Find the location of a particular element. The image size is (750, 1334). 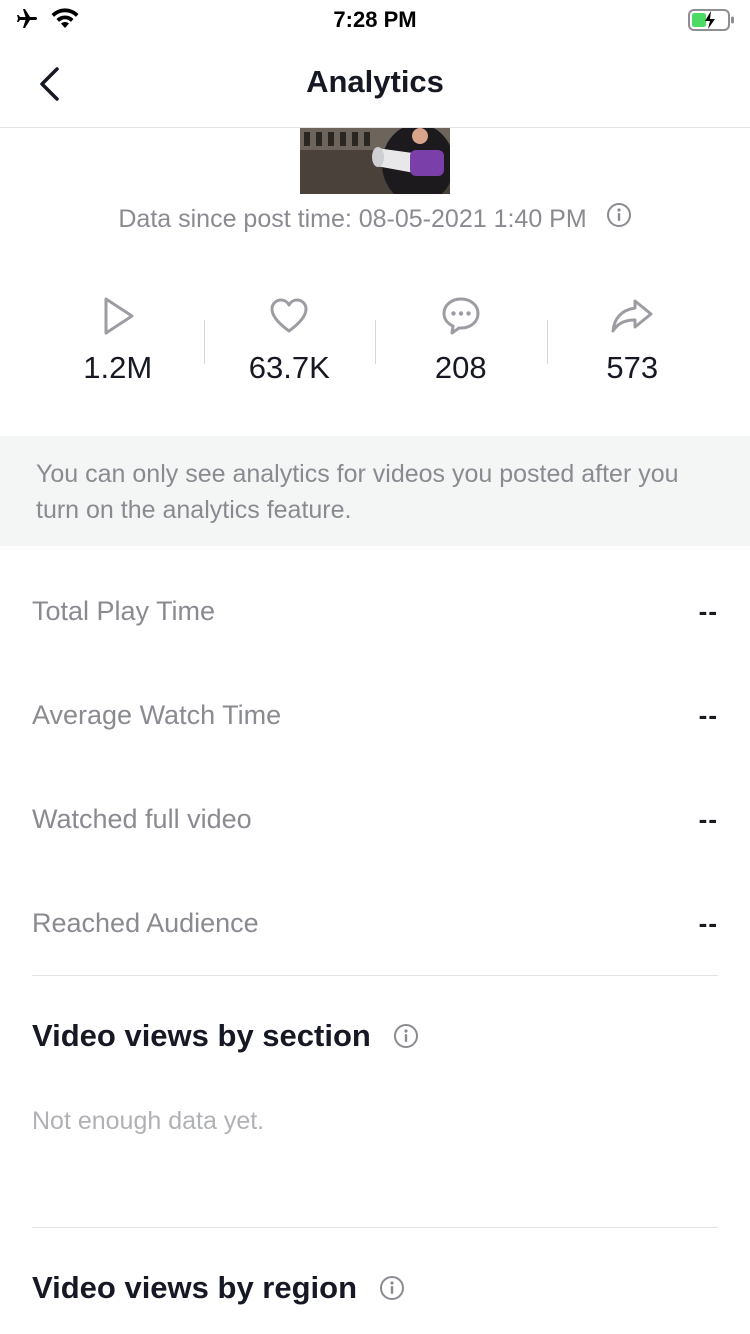

metric-label: Reached Audience is located at coordinates (145, 922).